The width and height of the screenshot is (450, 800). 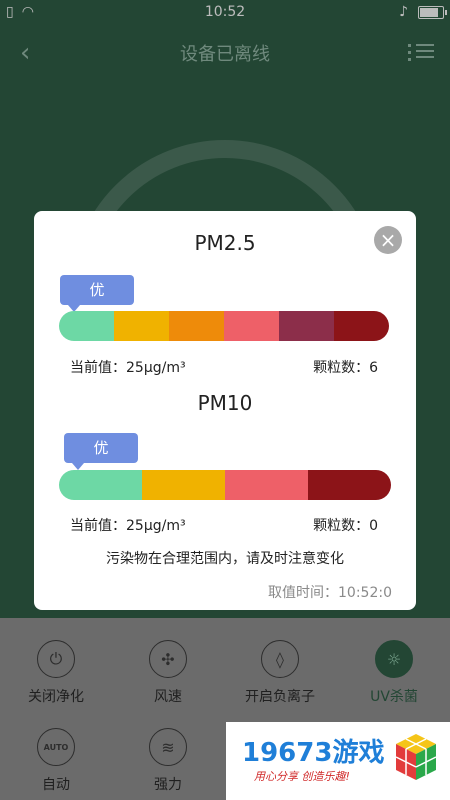 What do you see at coordinates (128, 526) in the screenshot?
I see `pm10-current-value: 当前值：25μg/m³` at bounding box center [128, 526].